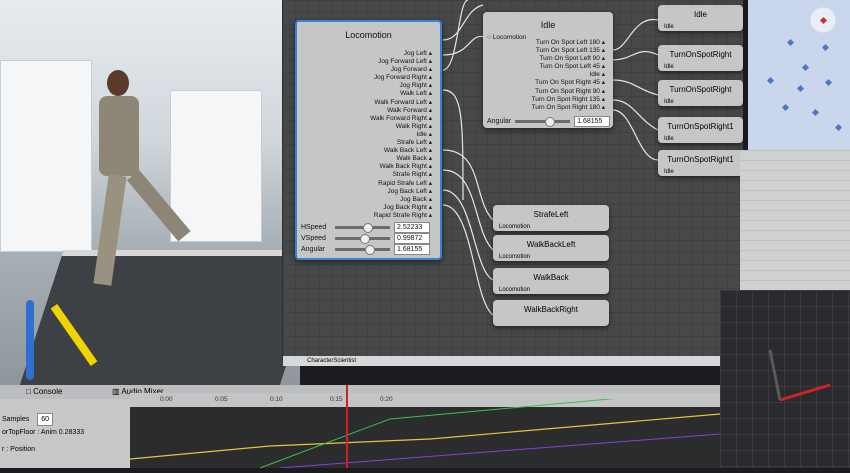 The height and width of the screenshot is (473, 850). Describe the element at coordinates (551, 248) in the screenshot. I see `state-node: WalkBackLeft Locomotion` at that location.